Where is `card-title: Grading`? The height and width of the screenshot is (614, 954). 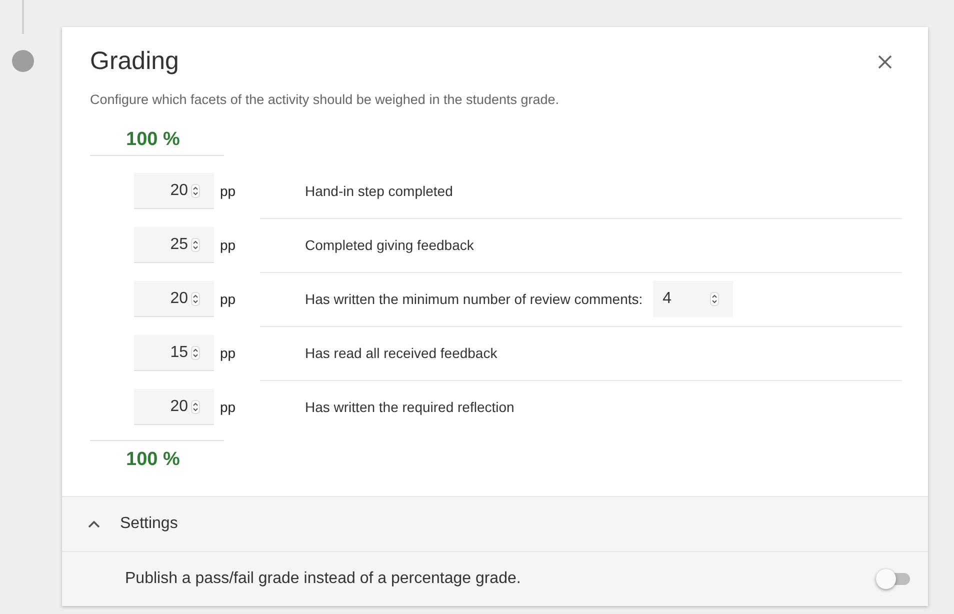
card-title: Grading is located at coordinates (134, 61).